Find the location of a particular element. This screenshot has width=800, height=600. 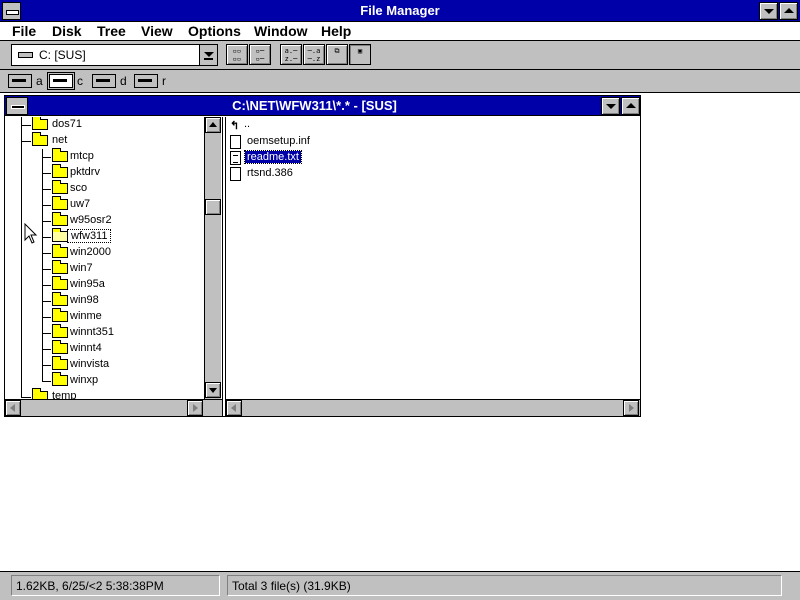

menu-tree: Tree is located at coordinates (111, 31).